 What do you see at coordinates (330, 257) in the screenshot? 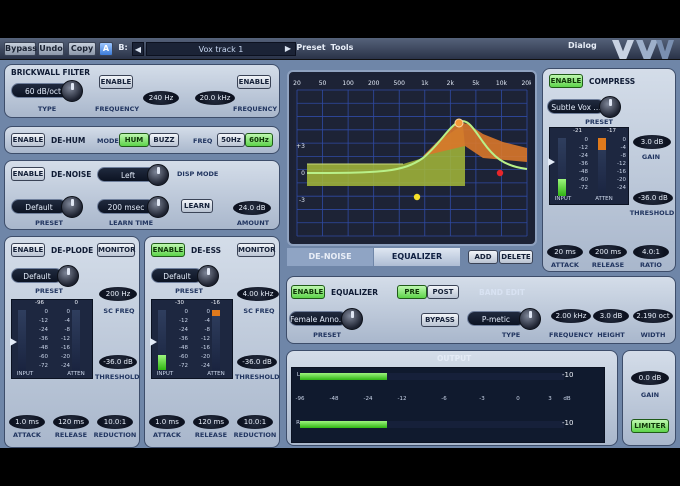
I see `tab-de-noise: DE-NOISE` at bounding box center [330, 257].